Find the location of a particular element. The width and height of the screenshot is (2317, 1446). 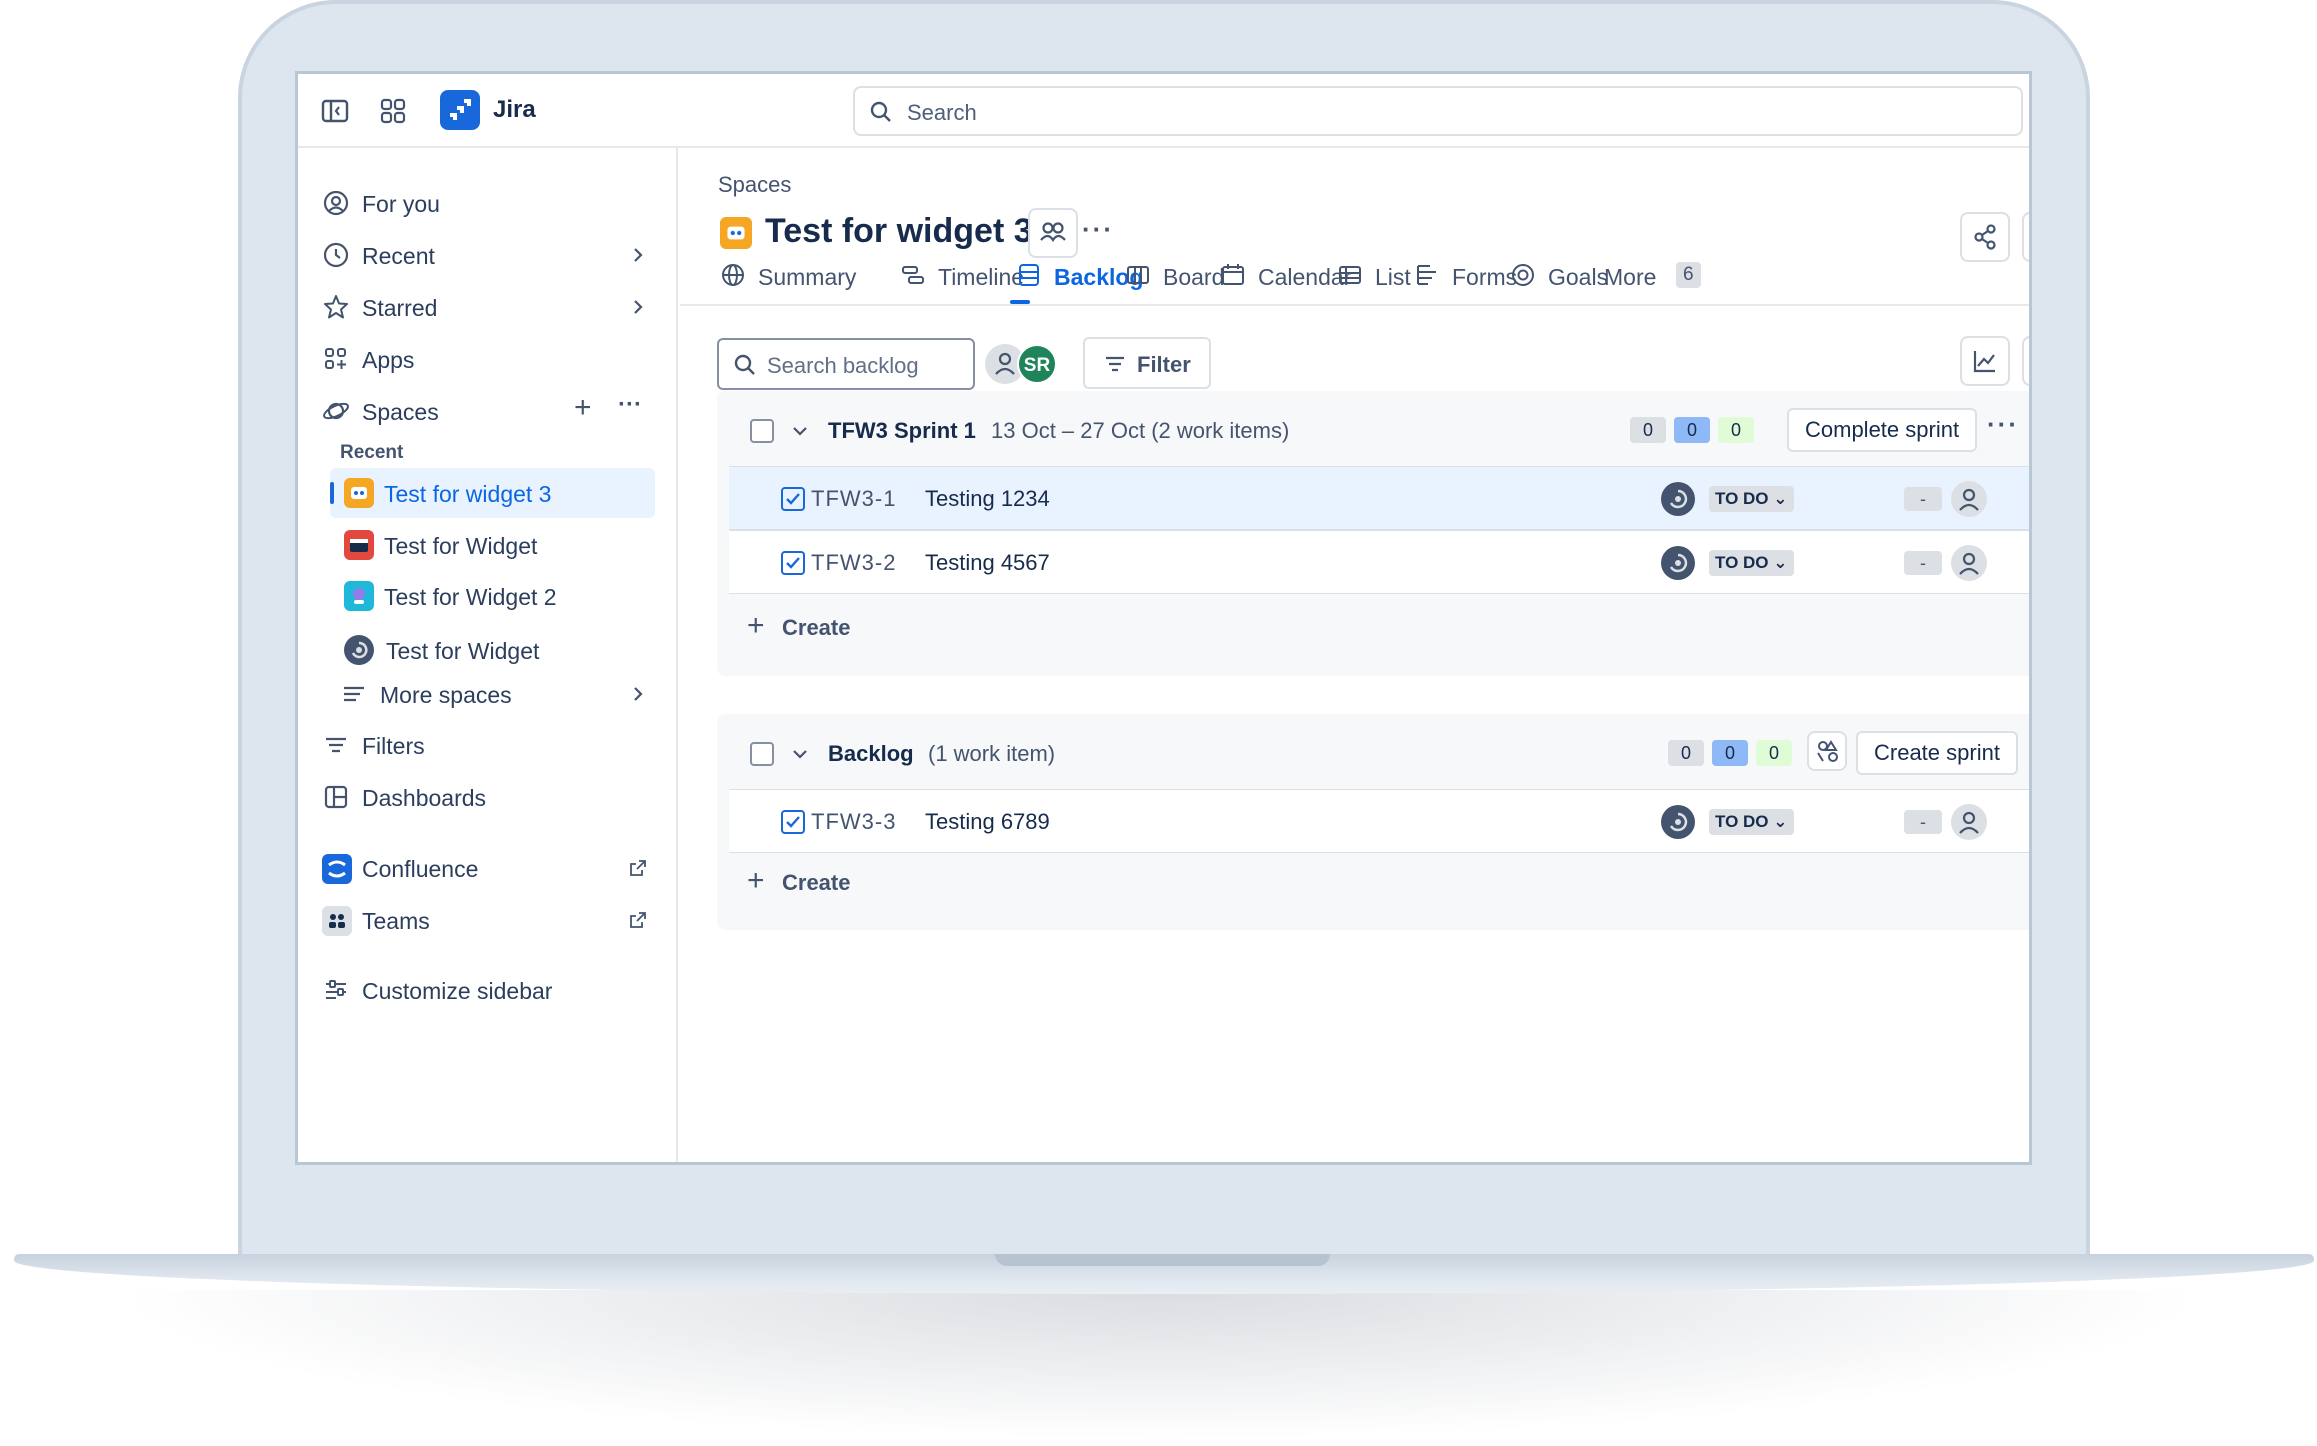

share-button is located at coordinates (1985, 237).